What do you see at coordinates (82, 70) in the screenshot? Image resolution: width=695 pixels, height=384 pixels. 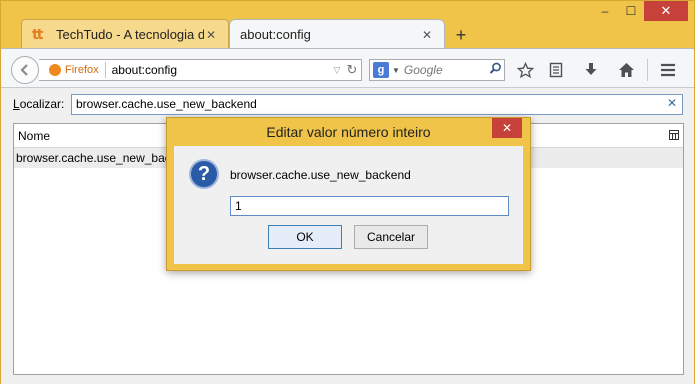 I see `identity-label: Firefox` at bounding box center [82, 70].